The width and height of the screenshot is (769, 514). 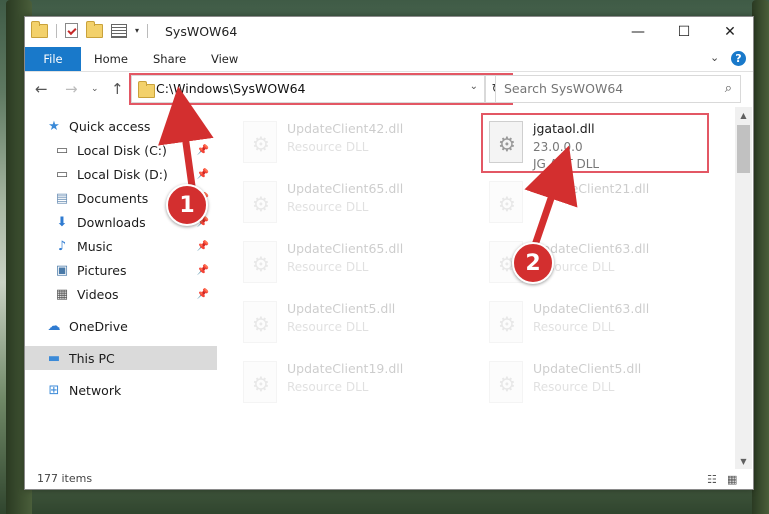 What do you see at coordinates (187, 205) in the screenshot?
I see `callout-1: 1` at bounding box center [187, 205].